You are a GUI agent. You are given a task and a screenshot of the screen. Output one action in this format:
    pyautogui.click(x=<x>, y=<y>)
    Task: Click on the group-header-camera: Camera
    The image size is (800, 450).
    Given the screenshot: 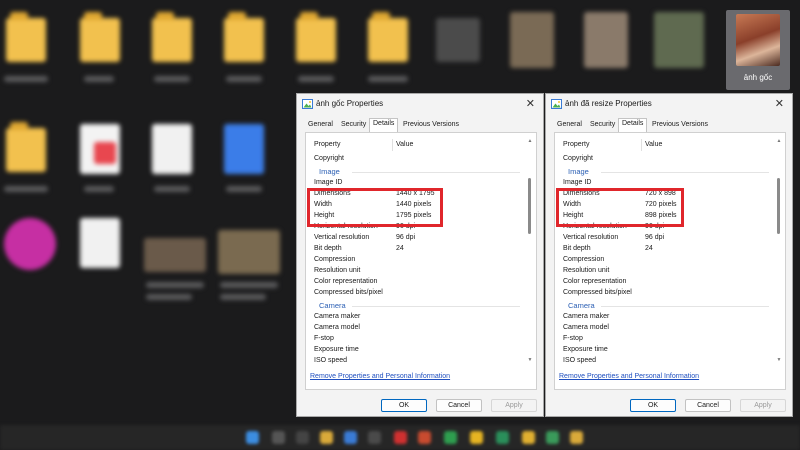 What is the action you would take?
    pyautogui.click(x=418, y=305)
    